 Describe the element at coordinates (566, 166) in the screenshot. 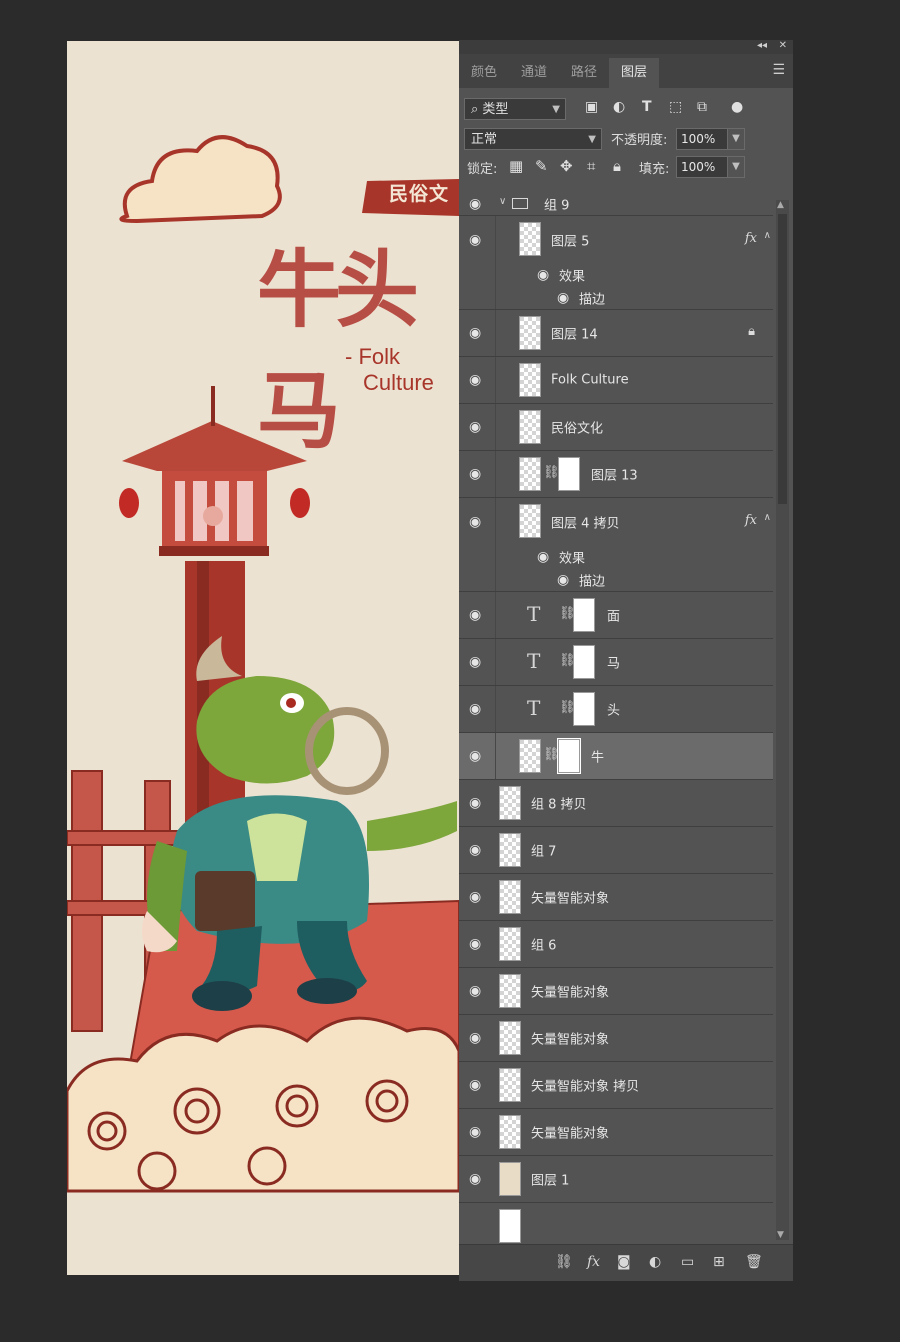

I see `lock-move-icon: ✥` at that location.